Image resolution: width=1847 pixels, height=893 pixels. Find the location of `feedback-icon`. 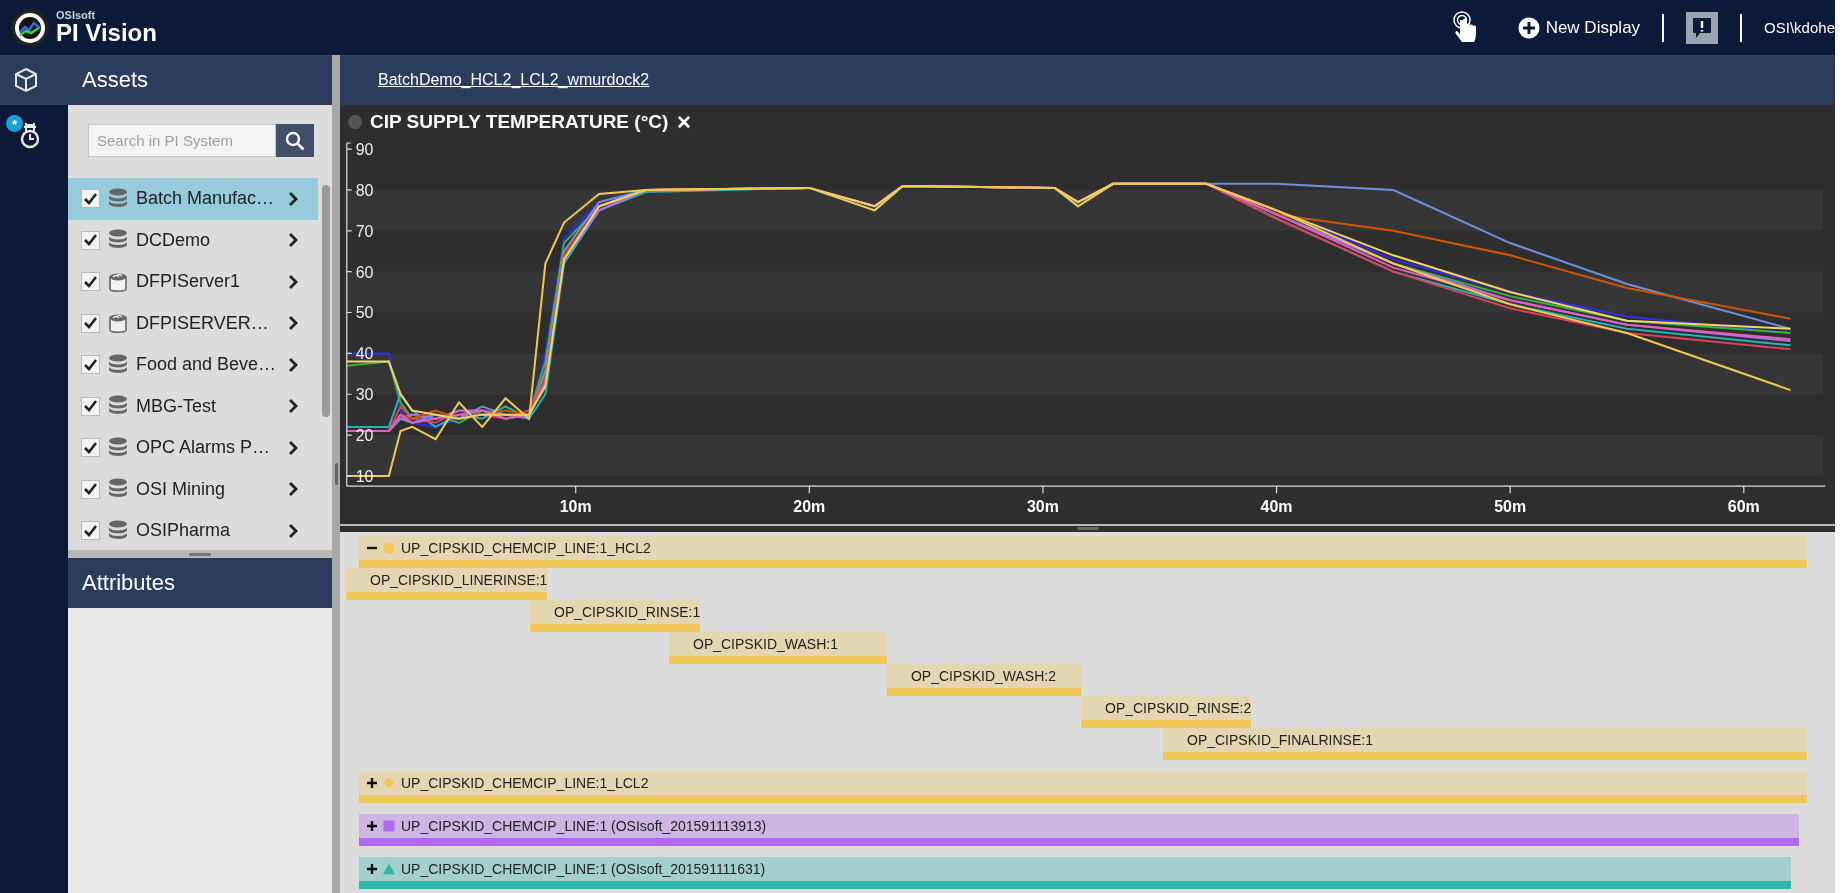

feedback-icon is located at coordinates (1702, 27).